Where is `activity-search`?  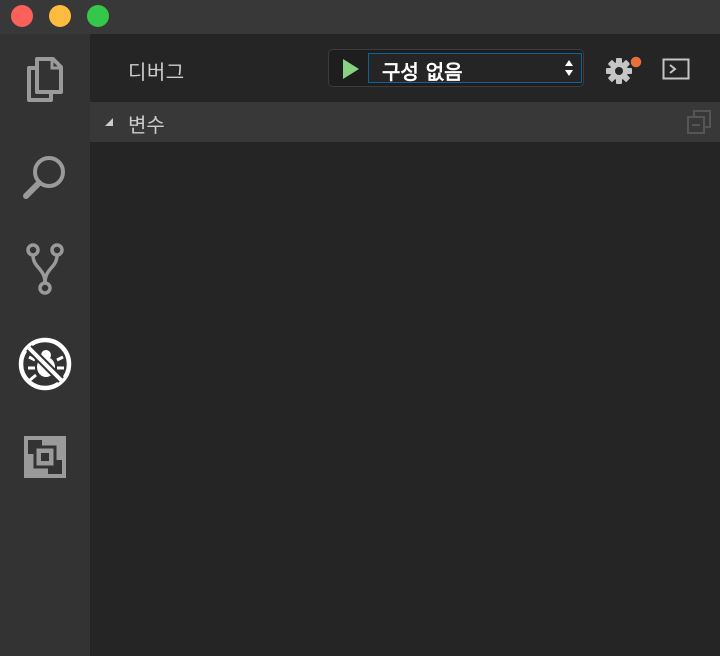 activity-search is located at coordinates (45, 177).